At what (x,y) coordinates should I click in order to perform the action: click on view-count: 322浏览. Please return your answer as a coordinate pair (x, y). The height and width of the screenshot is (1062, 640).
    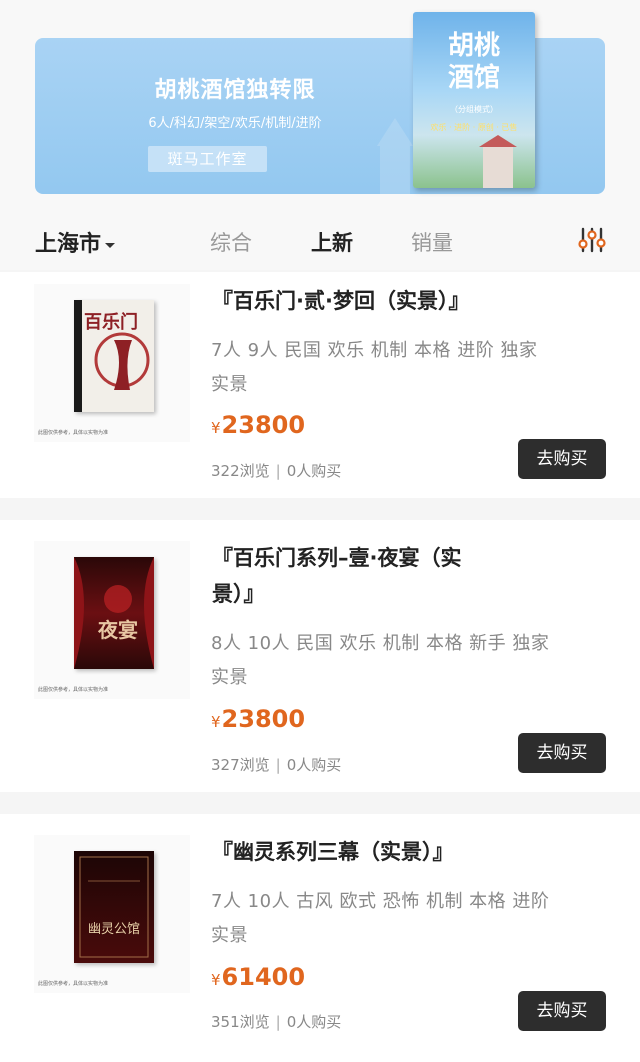
    Looking at the image, I should click on (240, 471).